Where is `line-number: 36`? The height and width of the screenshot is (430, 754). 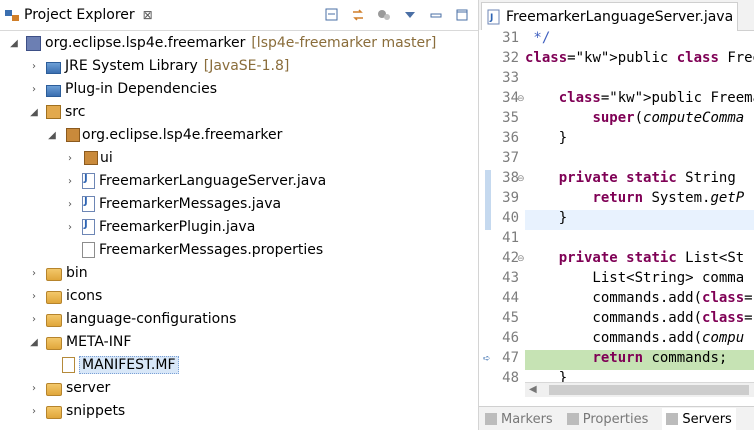
line-number: 36 is located at coordinates (510, 138).